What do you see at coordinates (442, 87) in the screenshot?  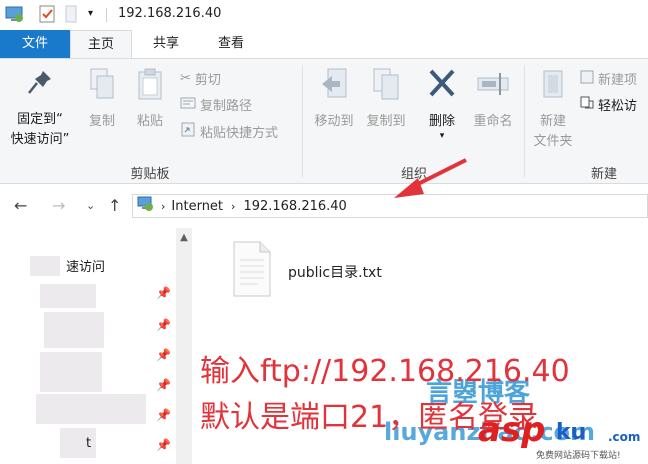 I see `delete-x-icon` at bounding box center [442, 87].